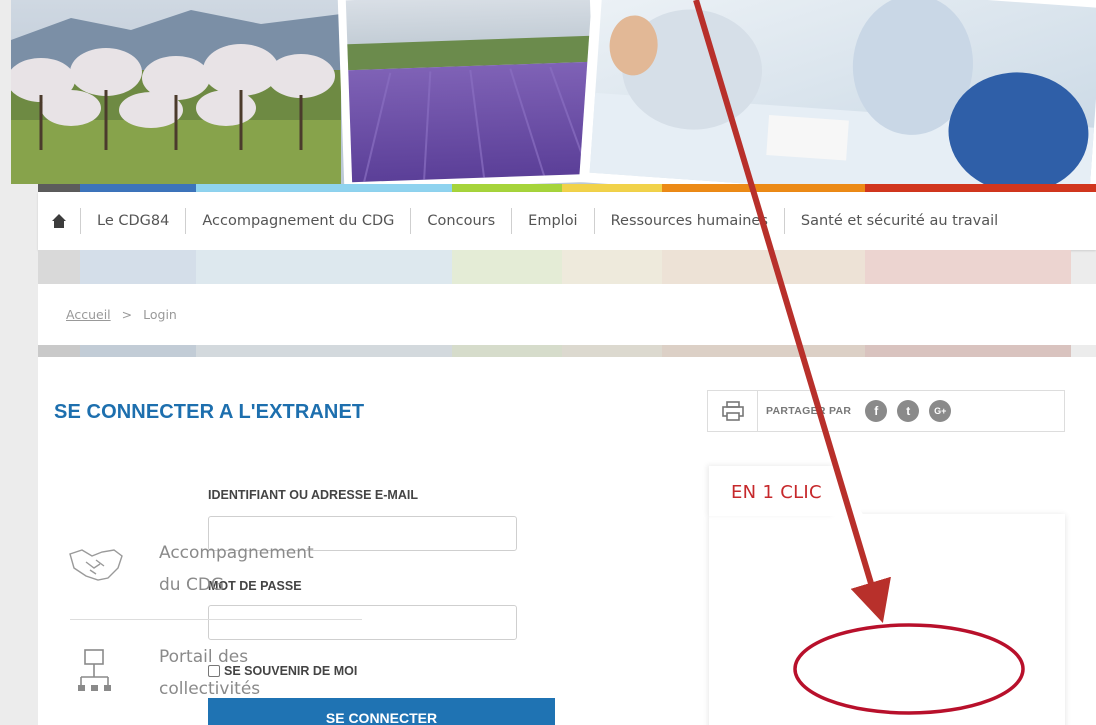 The width and height of the screenshot is (1096, 725). What do you see at coordinates (236, 569) in the screenshot?
I see `clic-item-accompagnement-label: Accompagnement du CDG` at bounding box center [236, 569].